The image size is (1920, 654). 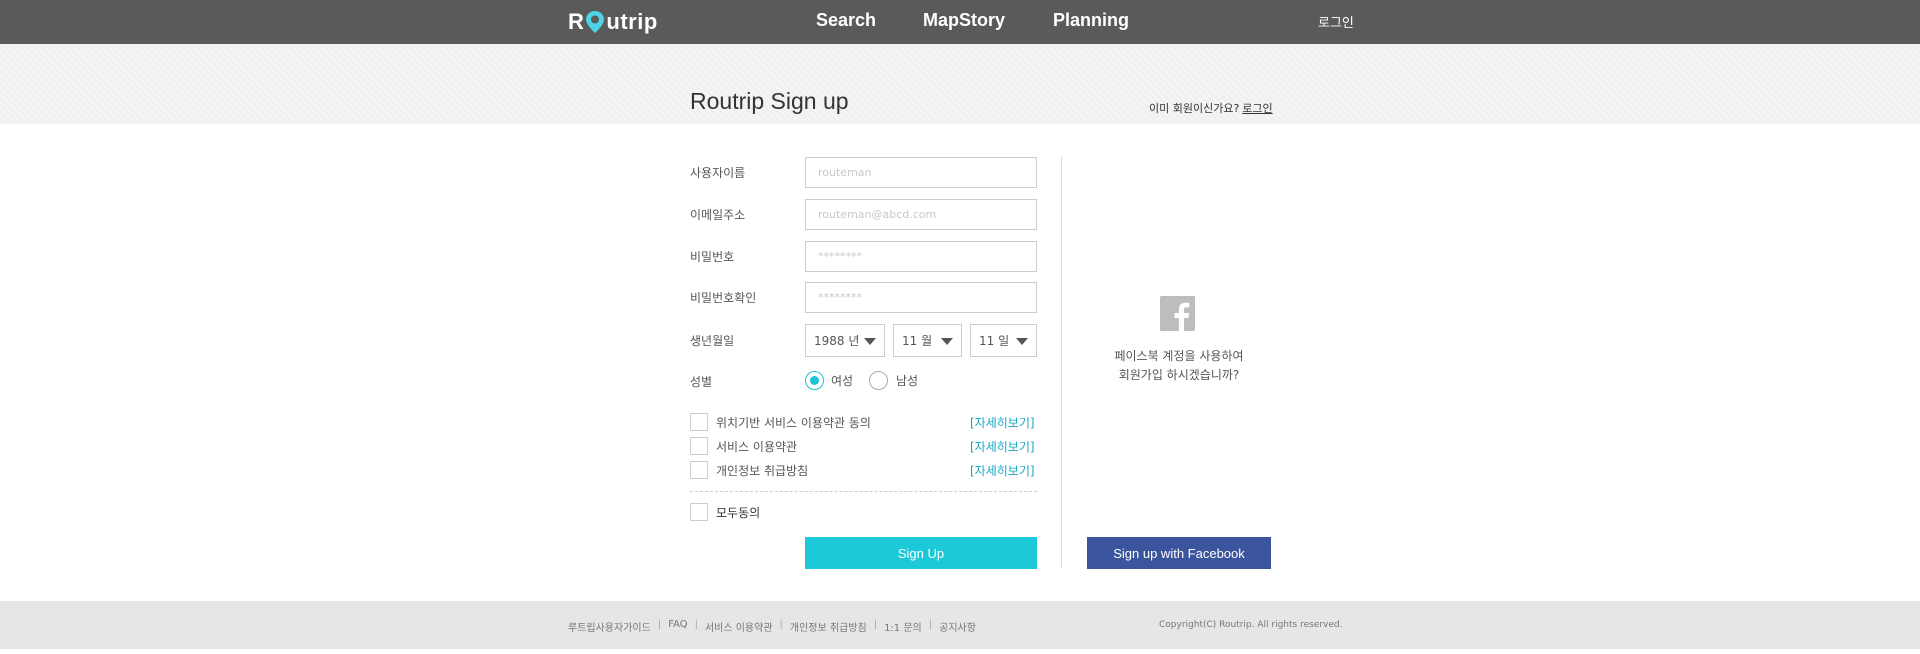 I want to click on birth-label: 생년월일, so click(x=712, y=341).